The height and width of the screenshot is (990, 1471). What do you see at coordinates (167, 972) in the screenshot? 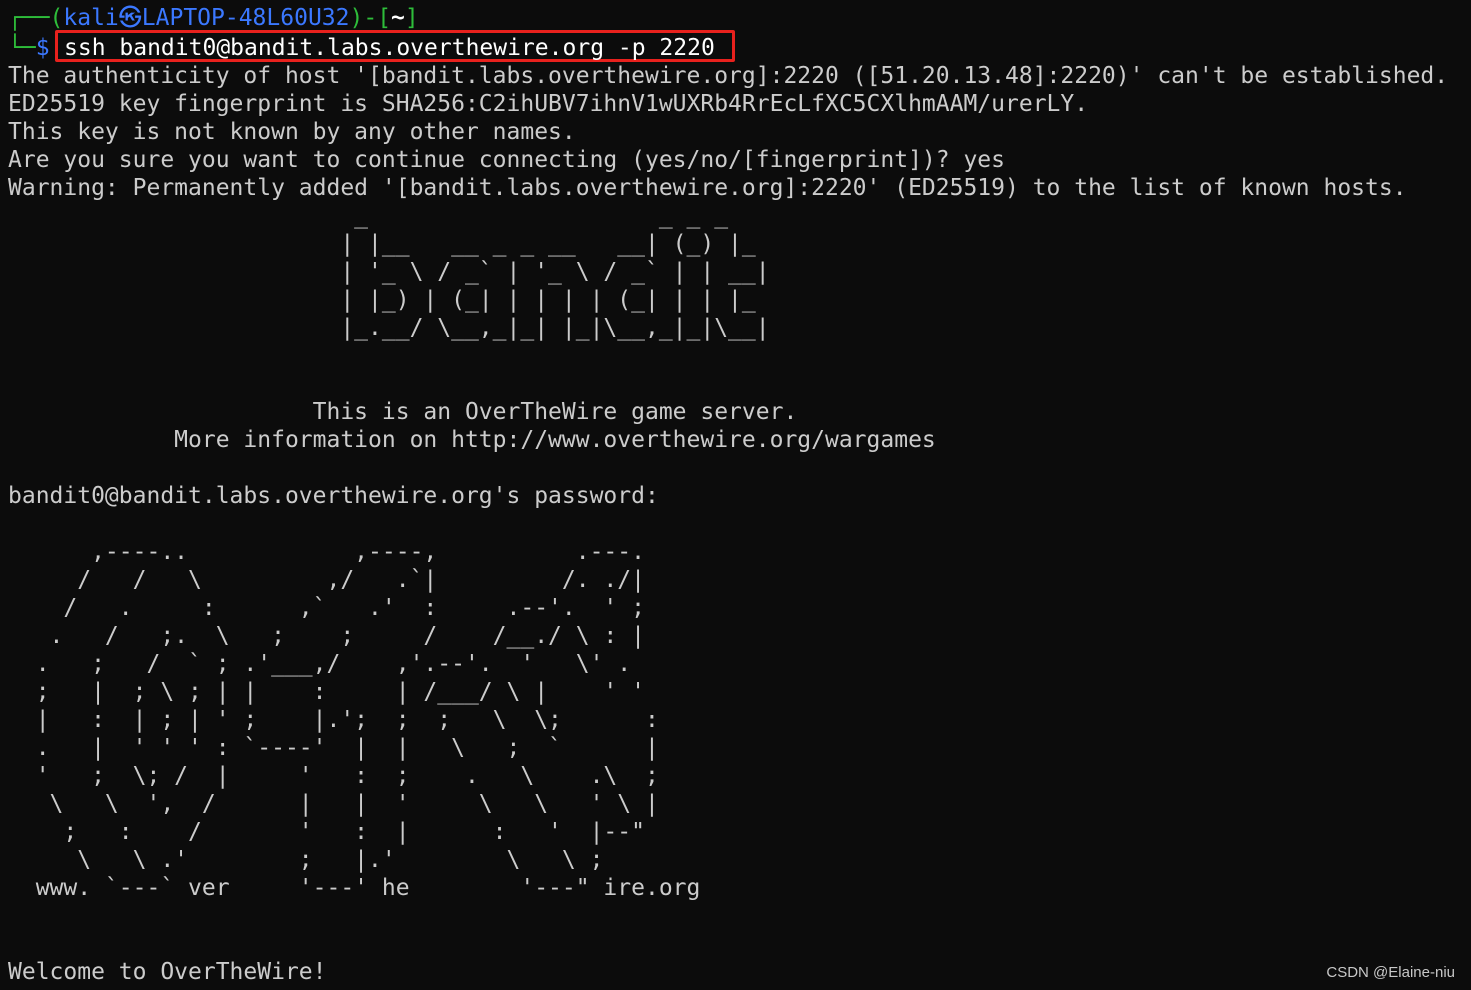
I see `welcome-message: Welcome to OverTheWire!` at bounding box center [167, 972].